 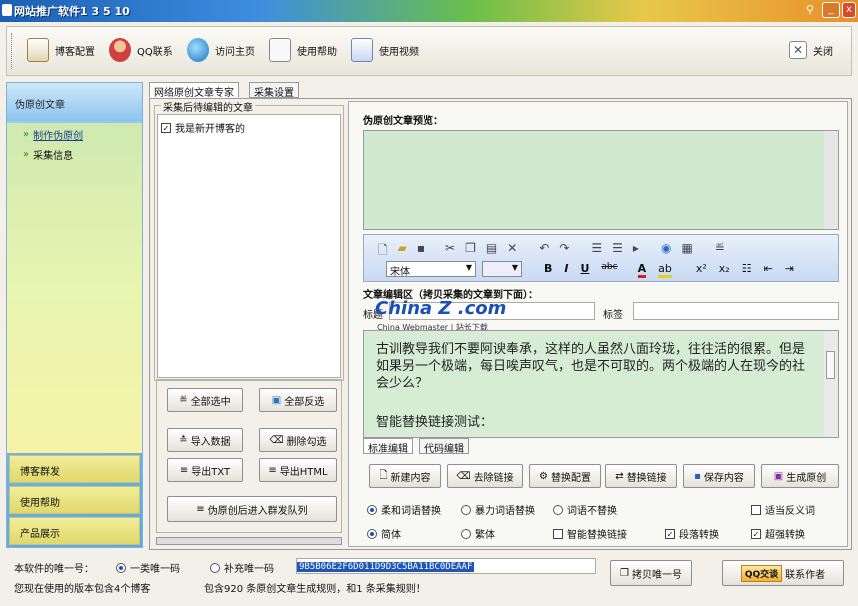 I want to click on tag-input, so click(x=736, y=311).